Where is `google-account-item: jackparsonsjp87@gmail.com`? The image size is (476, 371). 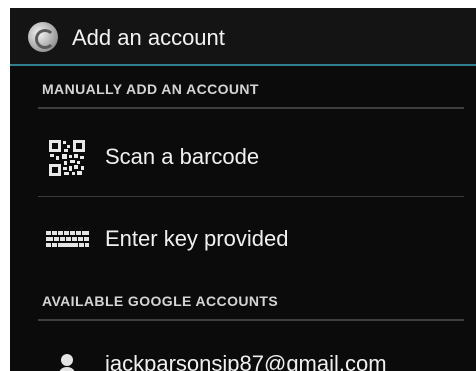
google-account-item: jackparsonsjp87@gmail.com is located at coordinates (243, 354).